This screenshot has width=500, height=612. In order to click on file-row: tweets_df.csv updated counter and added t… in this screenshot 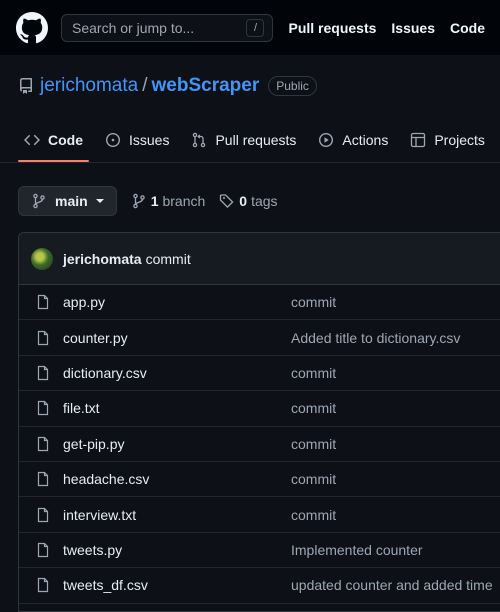, I will do `click(259, 586)`.